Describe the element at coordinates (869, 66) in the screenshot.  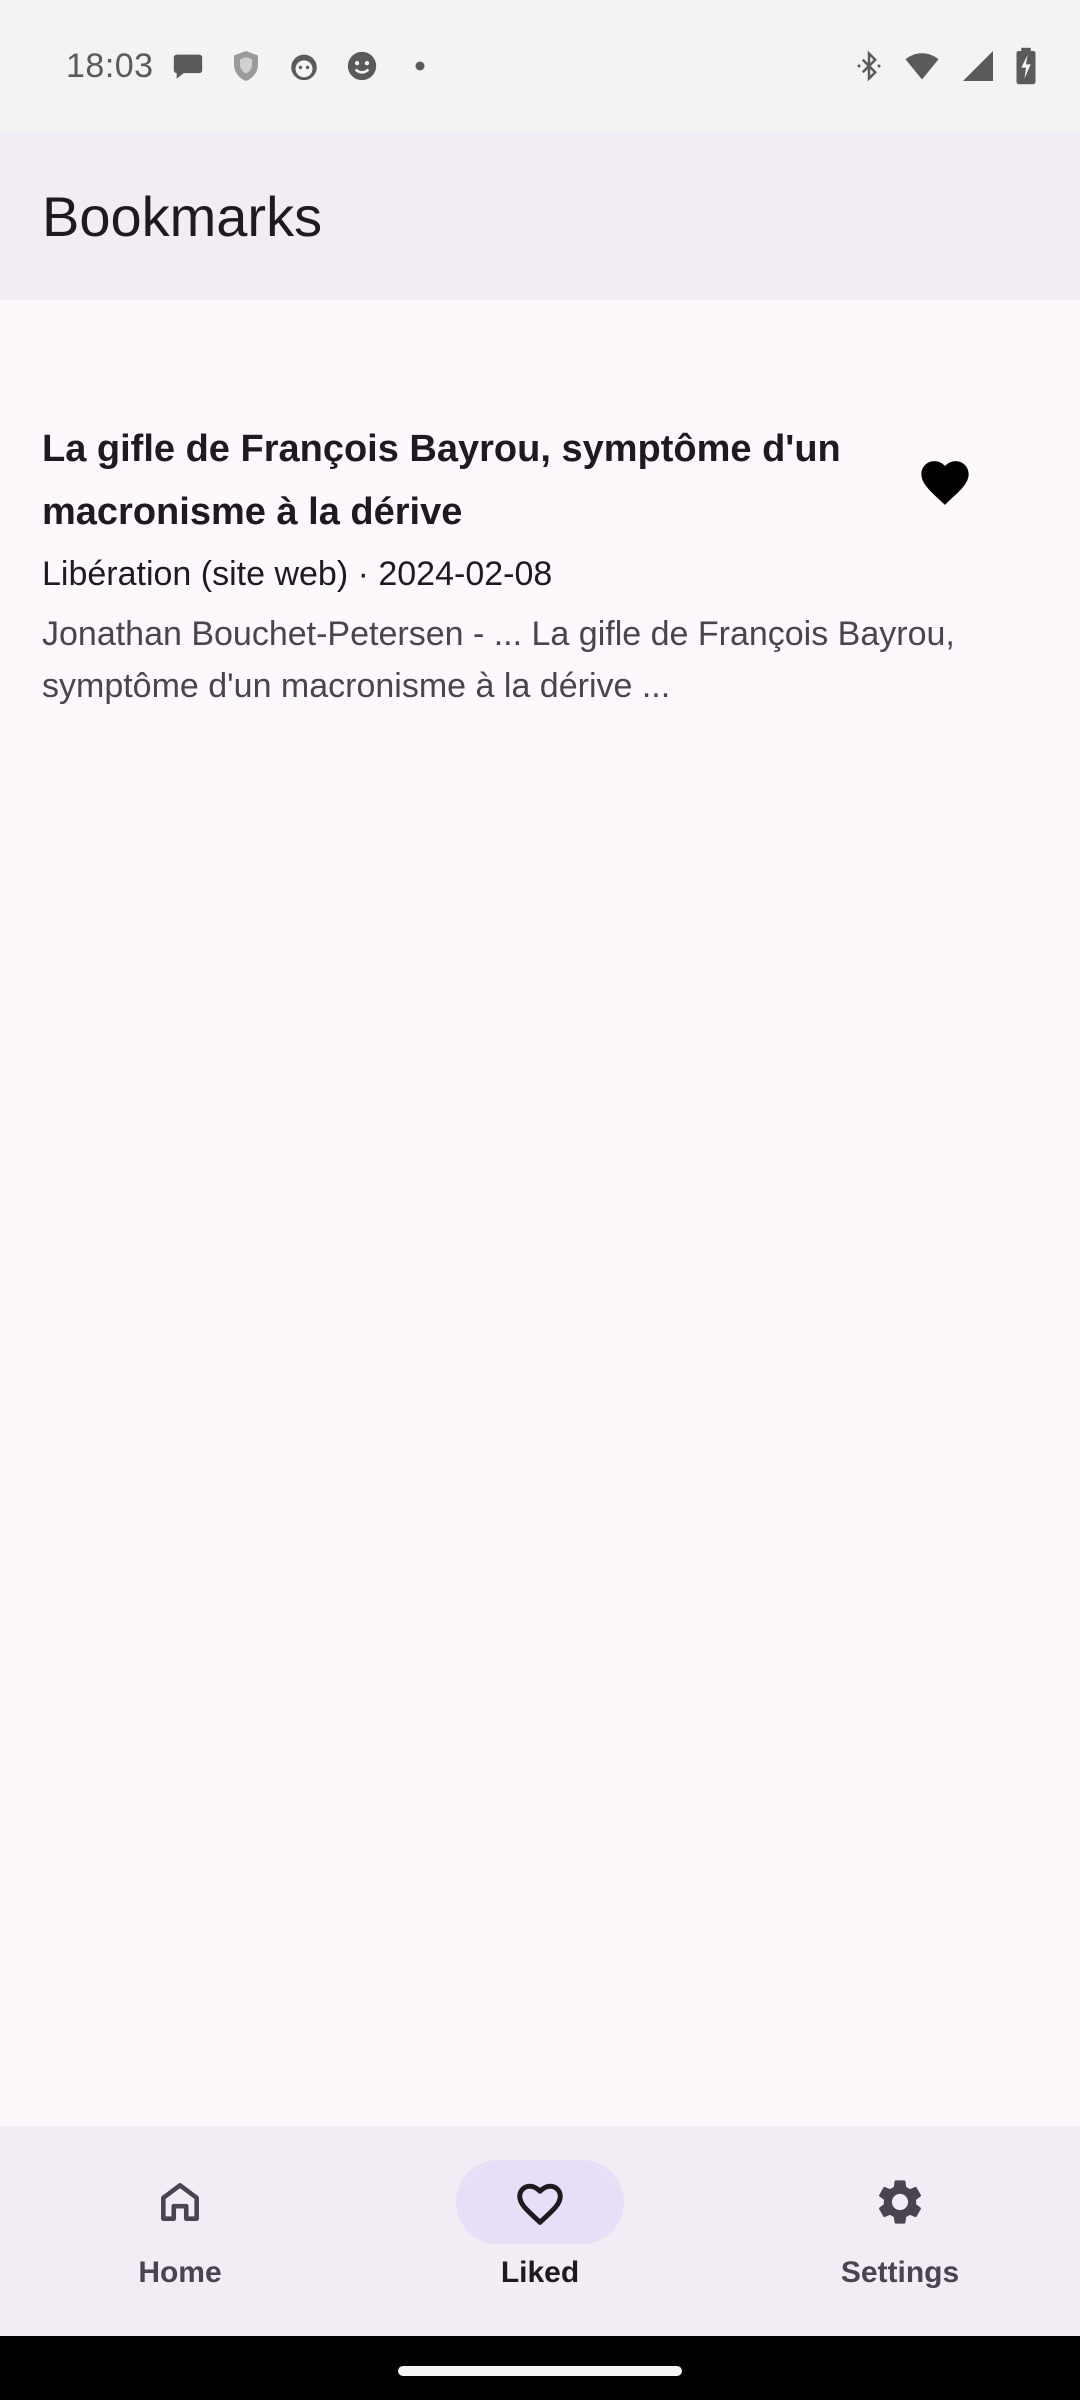
I see `bluetooth-icon` at that location.